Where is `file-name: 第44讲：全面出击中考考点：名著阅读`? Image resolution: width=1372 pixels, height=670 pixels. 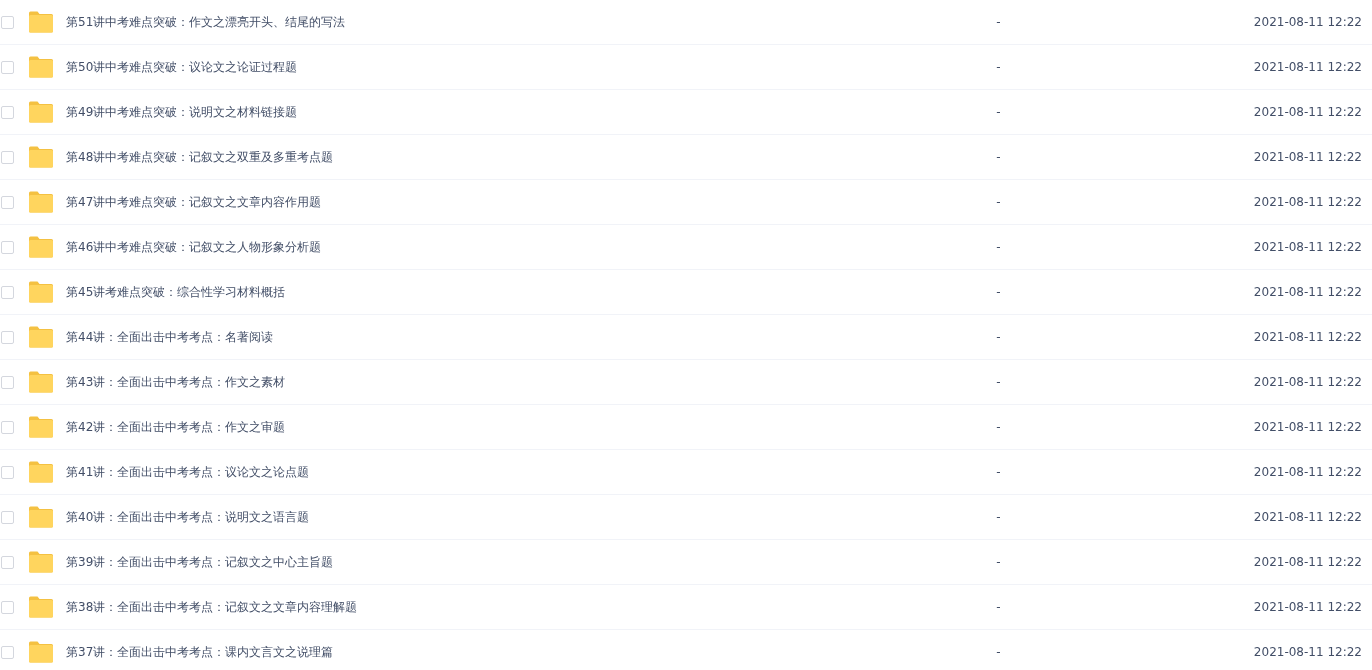
file-name: 第44讲：全面出击中考考点：名著阅读 is located at coordinates (416, 337).